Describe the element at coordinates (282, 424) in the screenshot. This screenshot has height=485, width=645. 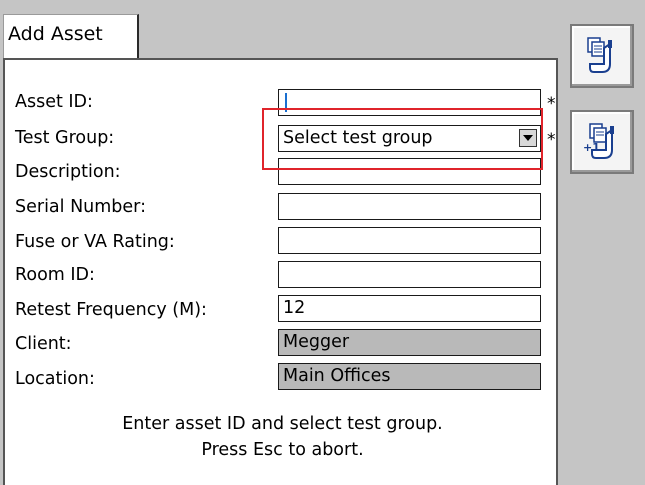
I see `instruction-line-1: Enter asset ID and select test group.` at that location.